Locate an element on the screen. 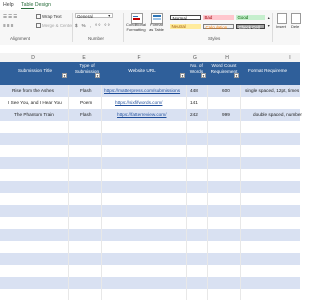 The height and width of the screenshot is (300, 320). style-calculation: Calculation is located at coordinates (218, 27).